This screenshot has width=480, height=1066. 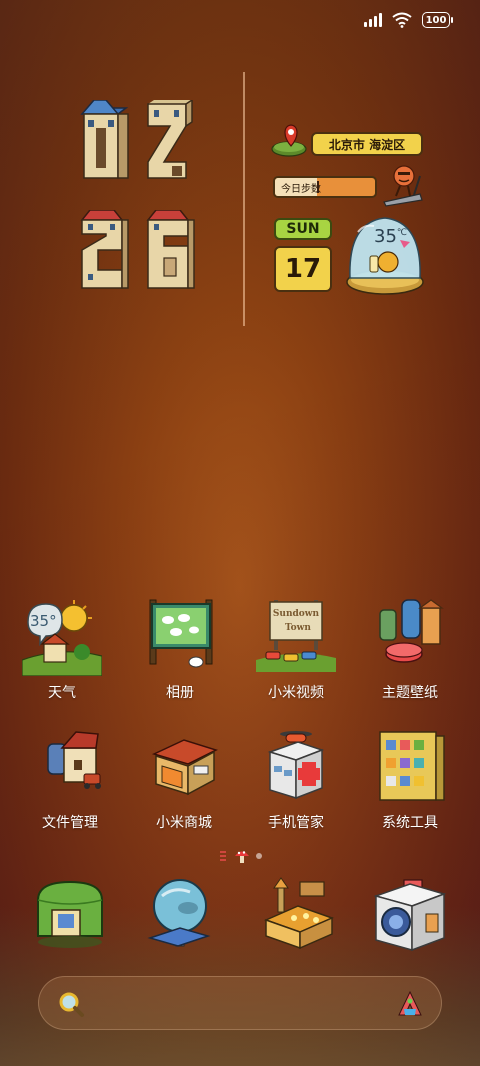 I want to click on security-icon, so click(x=296, y=765).